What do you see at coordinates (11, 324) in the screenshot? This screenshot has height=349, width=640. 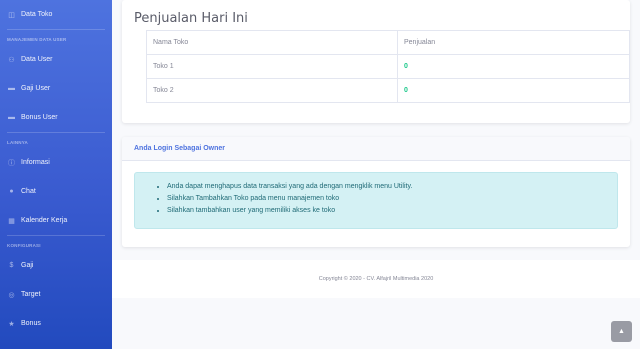 I see `star-icon: ★` at bounding box center [11, 324].